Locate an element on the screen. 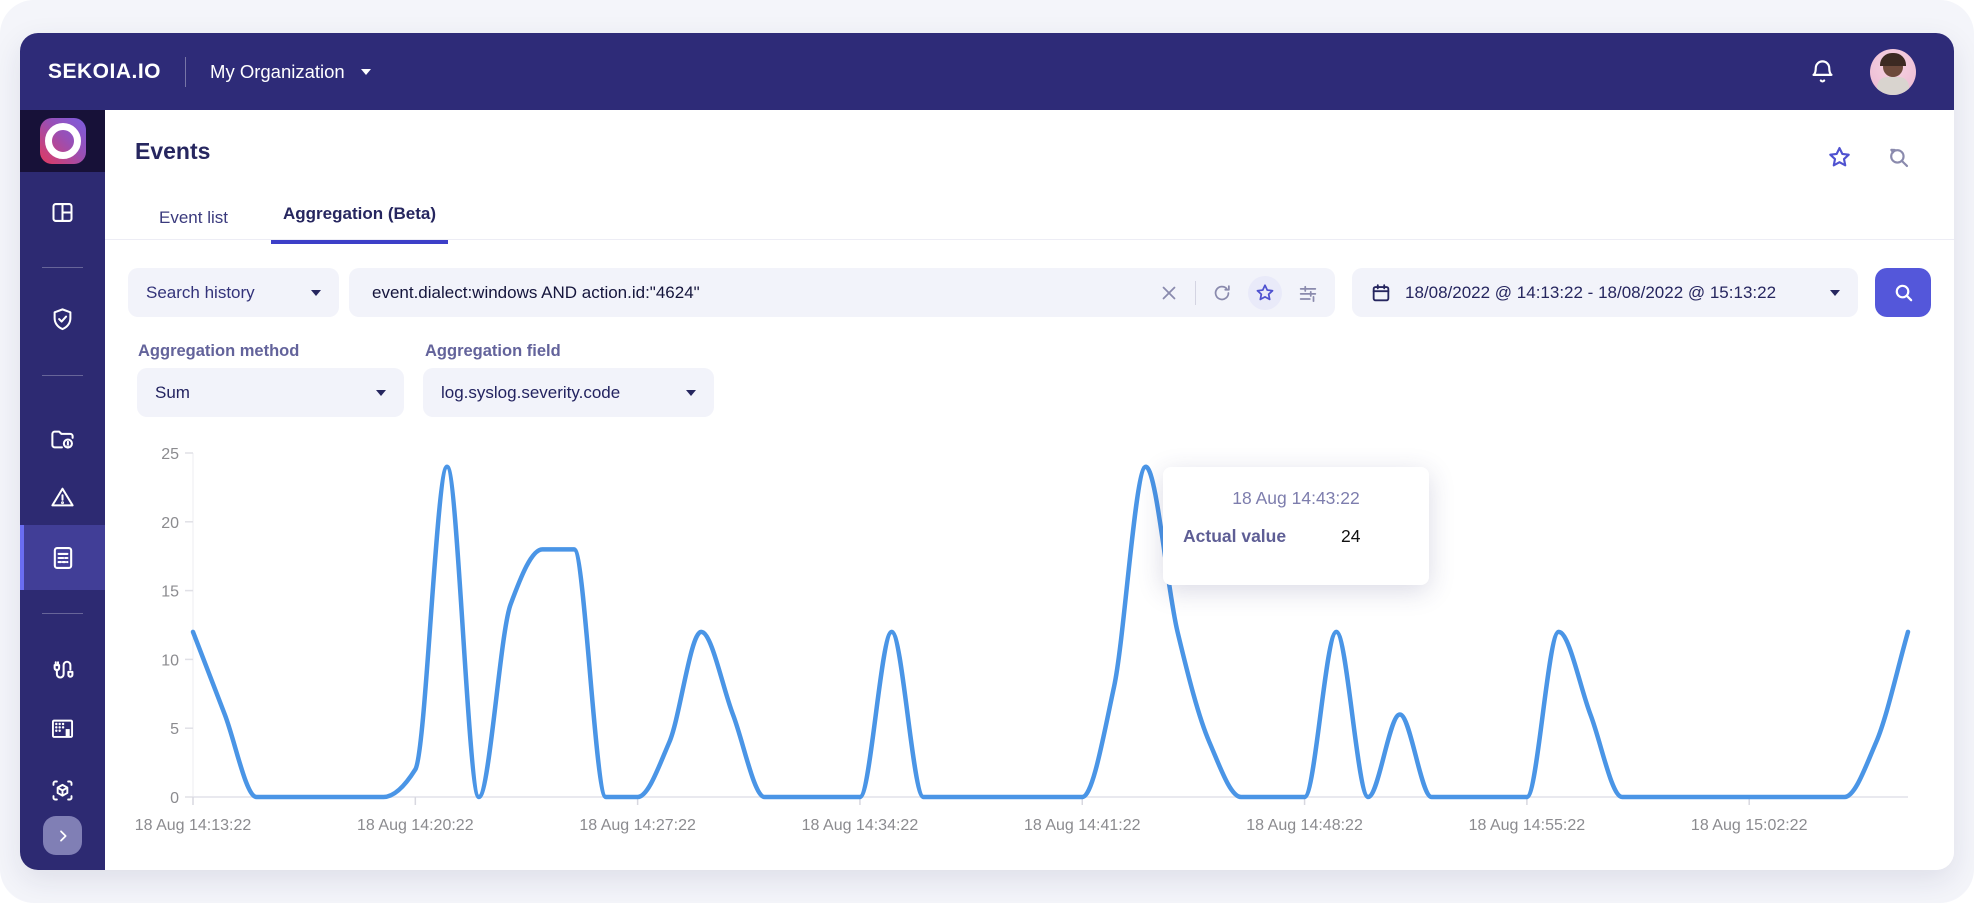  warning-triangle-icon is located at coordinates (62, 496).